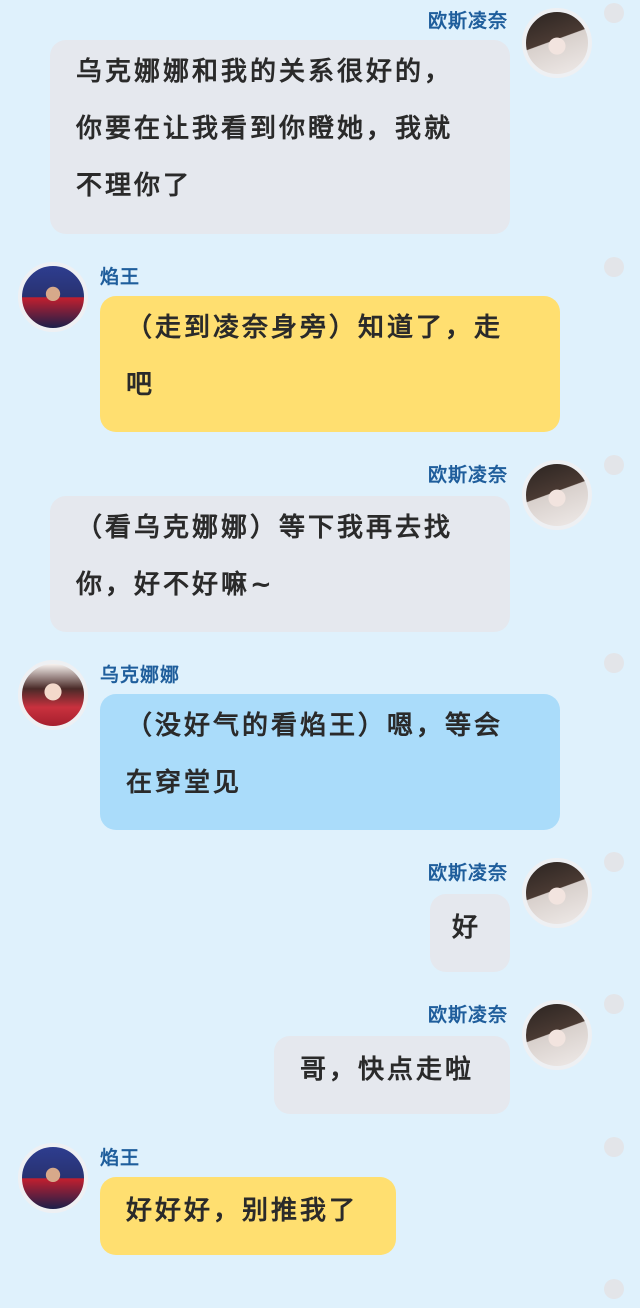 This screenshot has width=640, height=1308. I want to click on message-bubble: （走到凌奈身旁）知道了，走 吧, so click(330, 364).